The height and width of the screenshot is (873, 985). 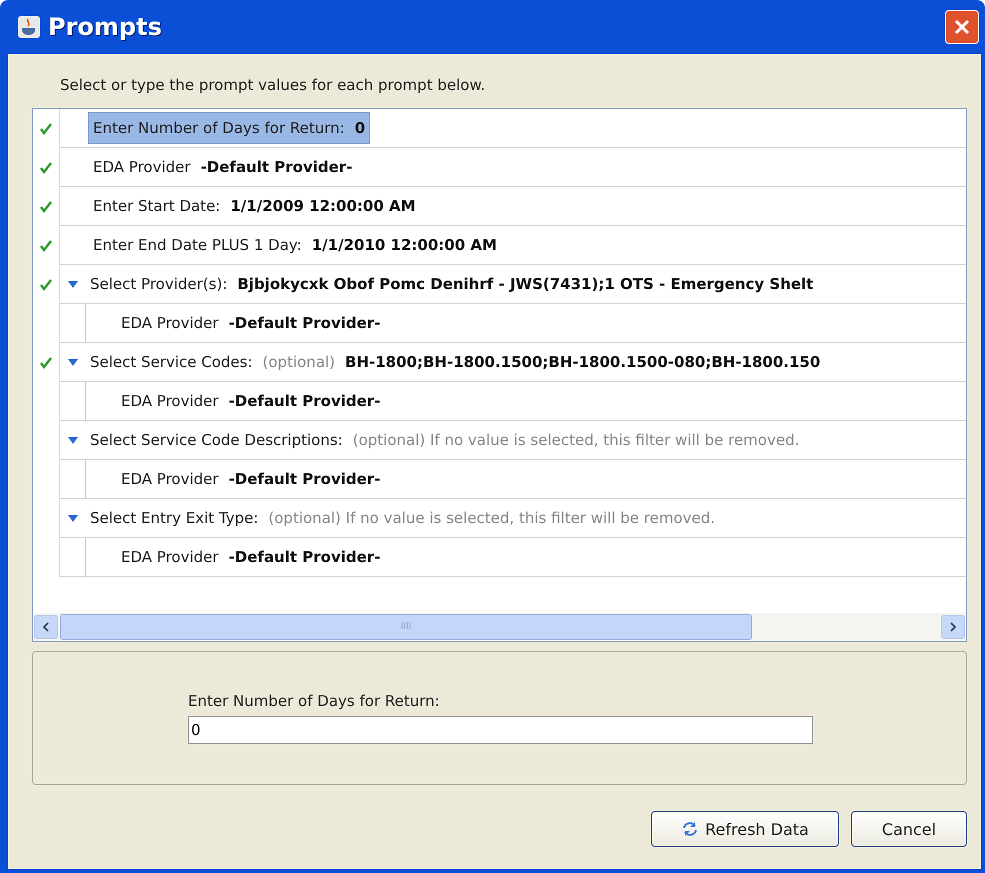 I want to click on cancel-button: Cancel, so click(x=909, y=829).